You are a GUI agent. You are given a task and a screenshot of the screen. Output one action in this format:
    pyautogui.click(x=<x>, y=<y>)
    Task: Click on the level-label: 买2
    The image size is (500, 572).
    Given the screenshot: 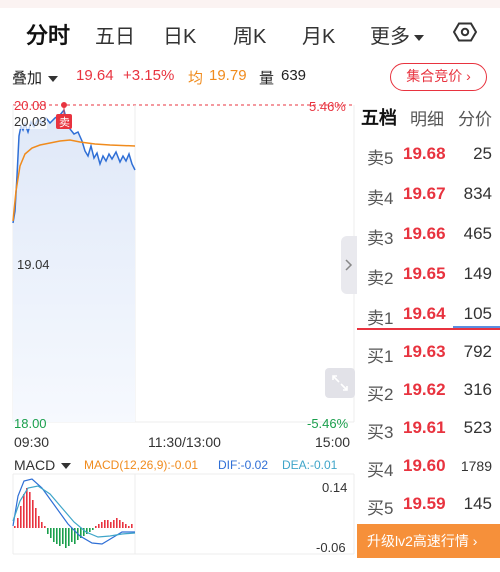 What is the action you would take?
    pyautogui.click(x=380, y=394)
    